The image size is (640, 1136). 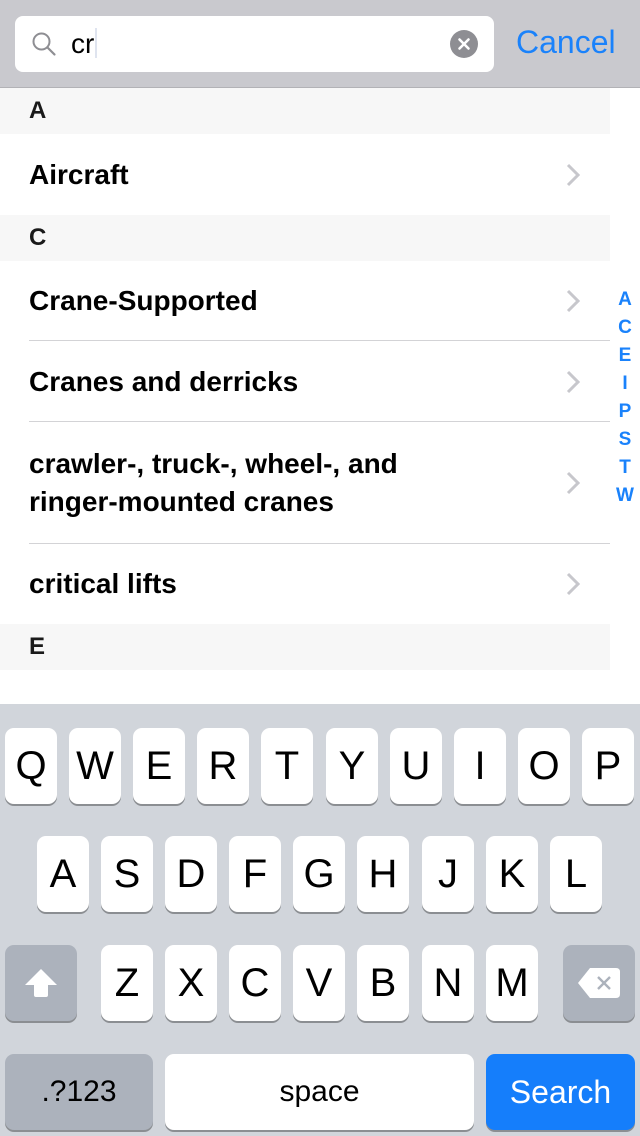 I want to click on list-item: Cranes and derricks, so click(x=305, y=381).